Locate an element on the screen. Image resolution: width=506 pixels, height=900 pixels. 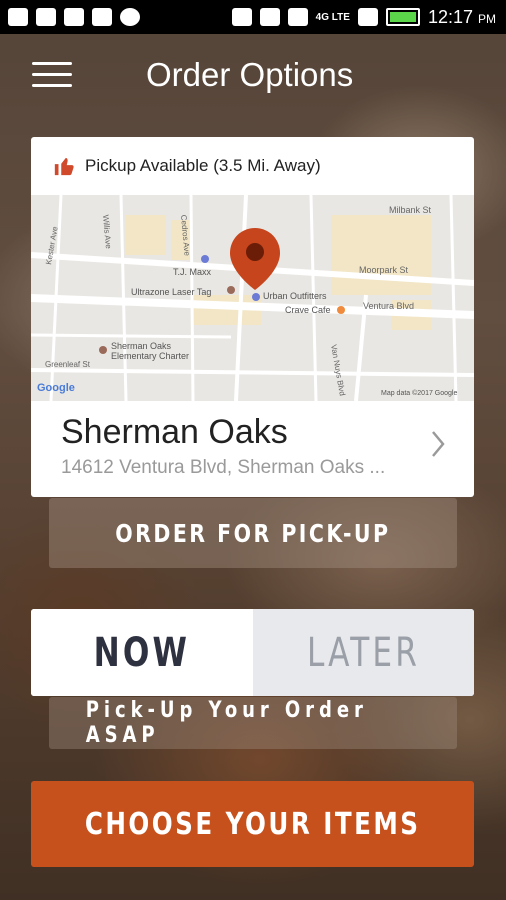
clock-ampm: PM is located at coordinates (487, 18).